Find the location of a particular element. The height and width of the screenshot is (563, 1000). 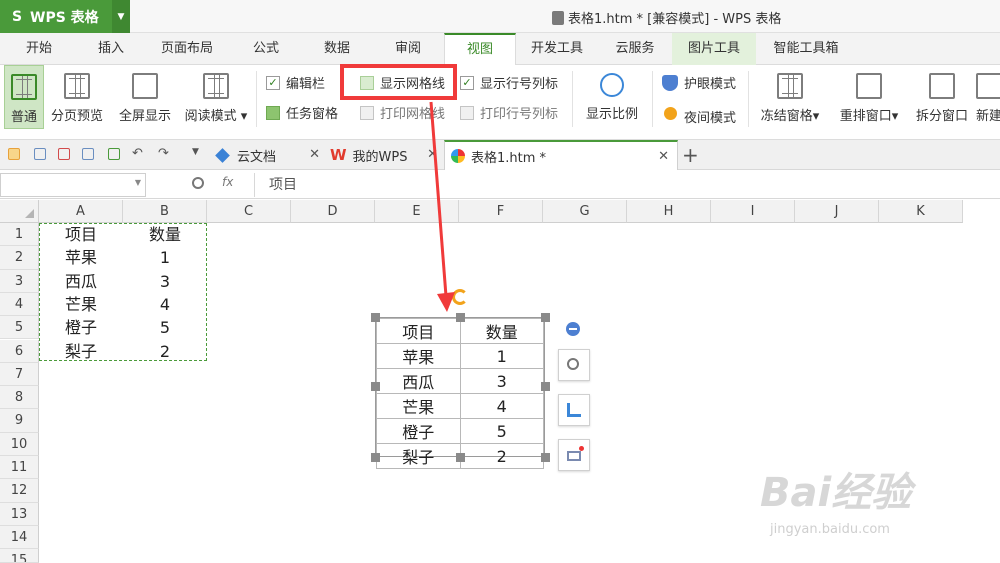

tab-insert: 插入 is located at coordinates (111, 49).